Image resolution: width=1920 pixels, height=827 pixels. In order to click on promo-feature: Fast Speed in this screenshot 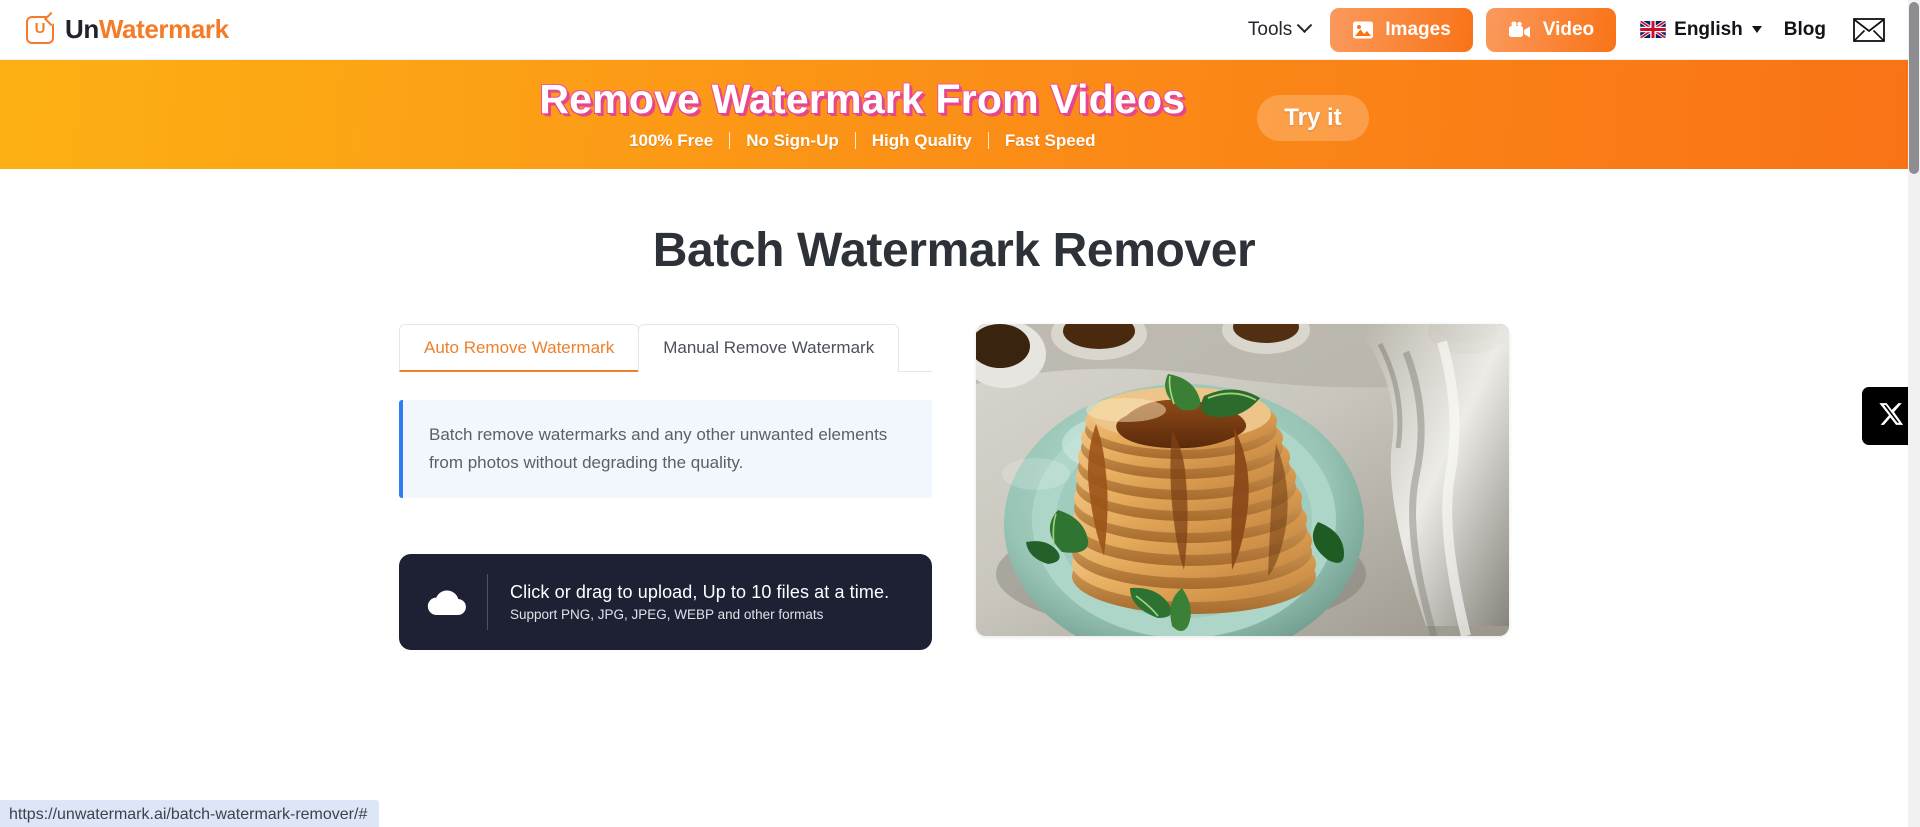, I will do `click(1050, 140)`.